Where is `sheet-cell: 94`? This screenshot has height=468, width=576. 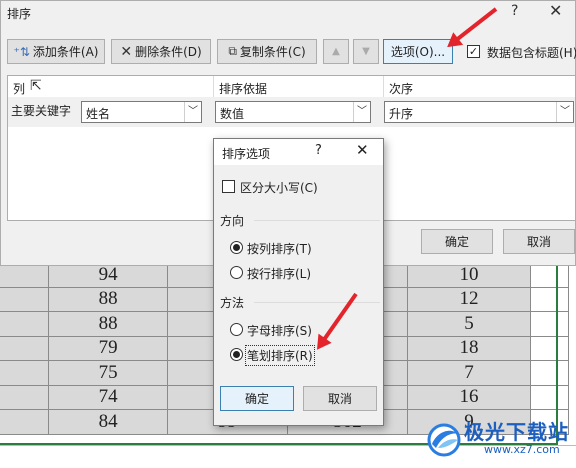
sheet-cell: 94 is located at coordinates (108, 275).